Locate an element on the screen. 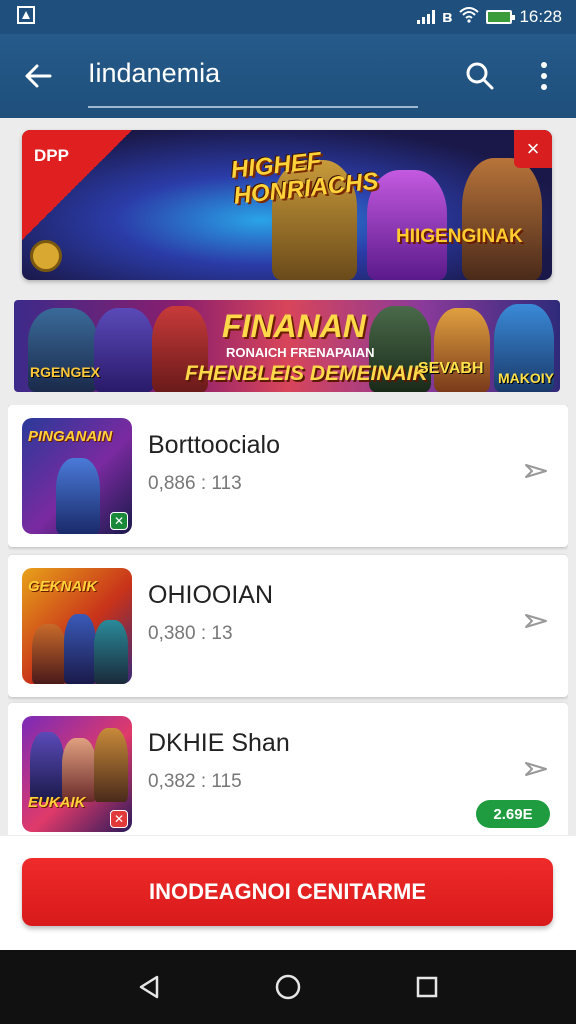 The image size is (576, 1024). ribbon-label: DPP is located at coordinates (51, 155).